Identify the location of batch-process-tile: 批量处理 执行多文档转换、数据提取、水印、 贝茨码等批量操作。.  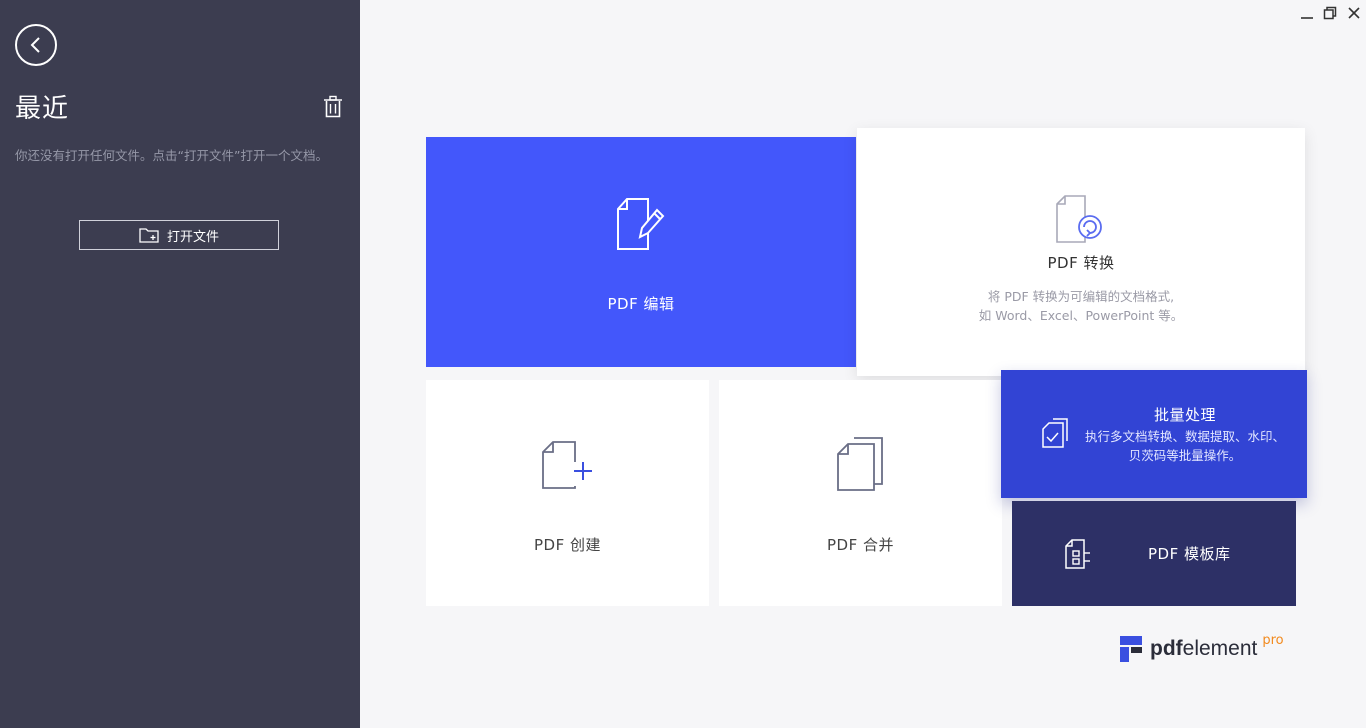
(1154, 434).